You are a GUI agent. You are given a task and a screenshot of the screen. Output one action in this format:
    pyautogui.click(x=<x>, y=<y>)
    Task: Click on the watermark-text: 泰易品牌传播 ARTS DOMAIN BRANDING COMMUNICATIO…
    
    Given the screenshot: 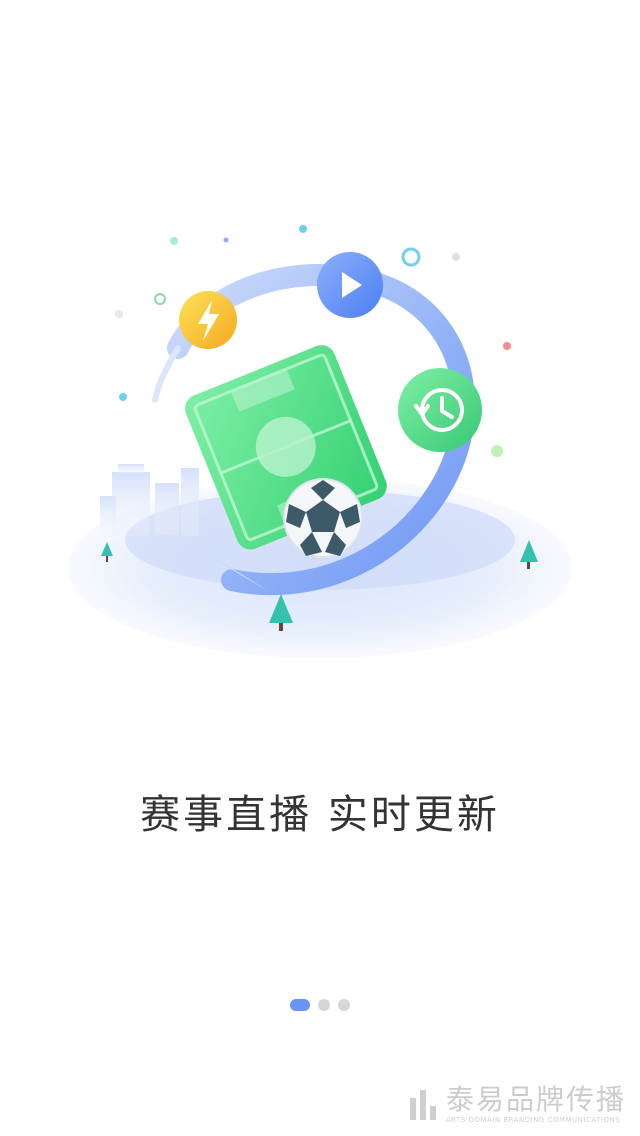 What is the action you would take?
    pyautogui.click(x=536, y=1105)
    